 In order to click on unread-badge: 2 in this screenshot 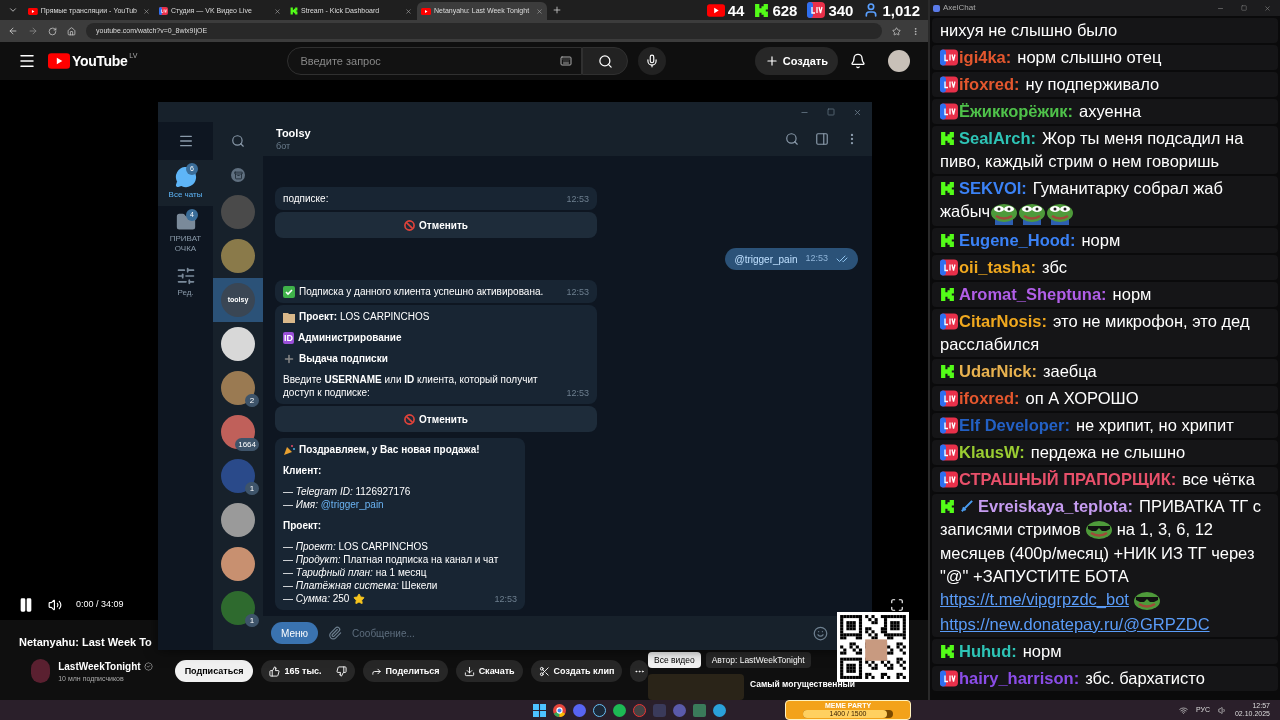, I will do `click(252, 400)`.